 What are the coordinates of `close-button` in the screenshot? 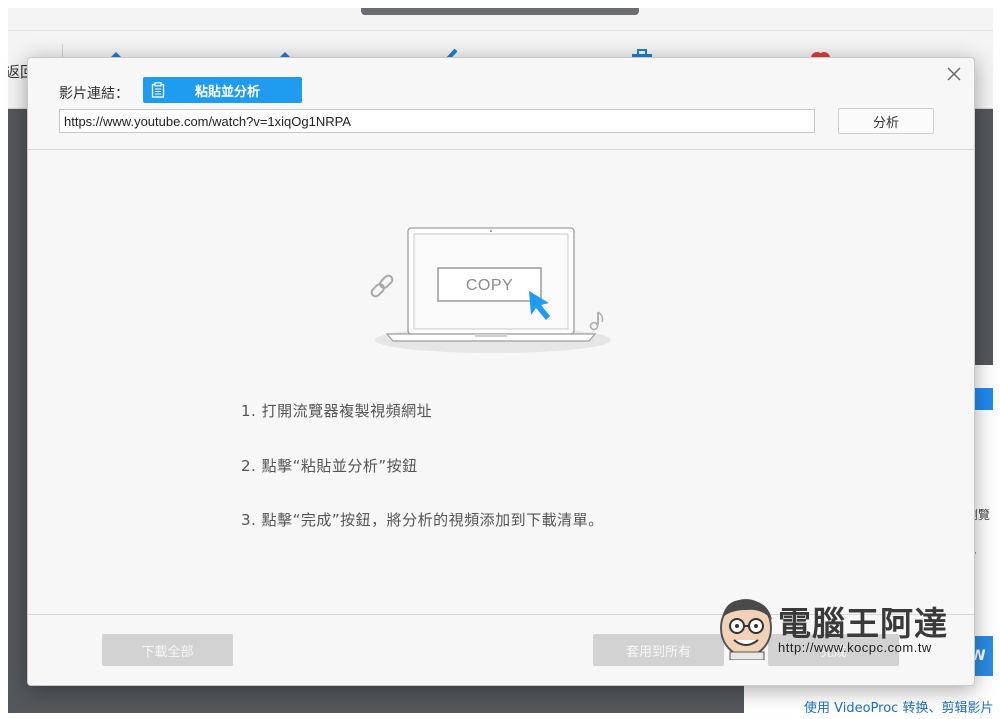 It's located at (954, 74).